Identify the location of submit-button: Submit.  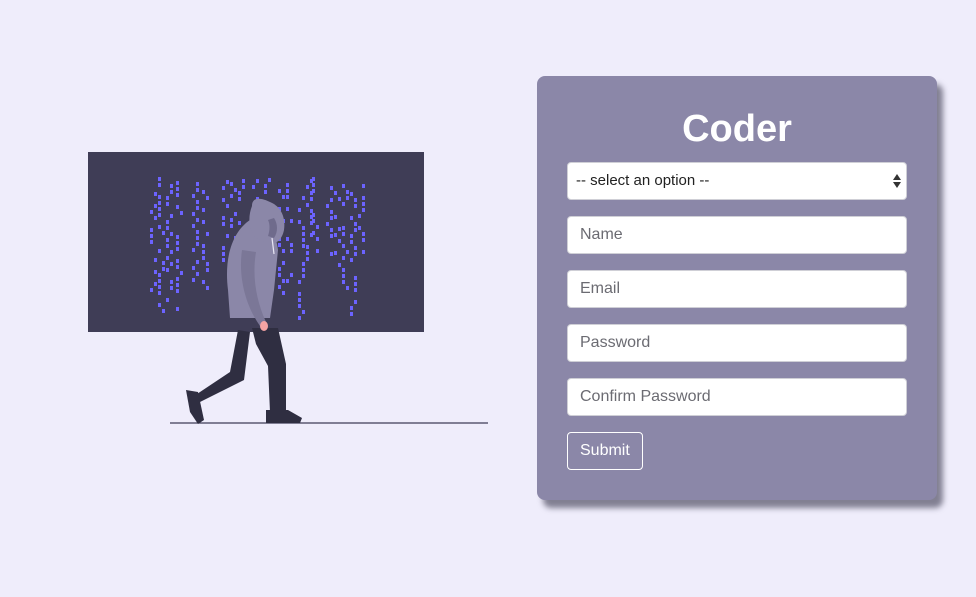
(605, 451).